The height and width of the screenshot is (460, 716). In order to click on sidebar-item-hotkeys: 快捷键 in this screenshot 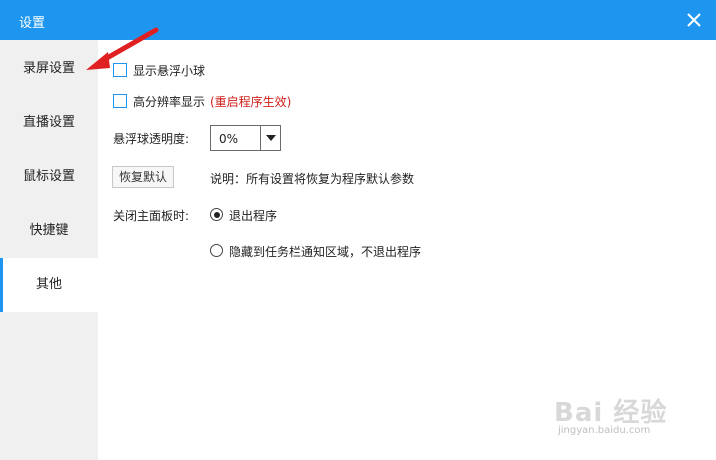, I will do `click(49, 231)`.